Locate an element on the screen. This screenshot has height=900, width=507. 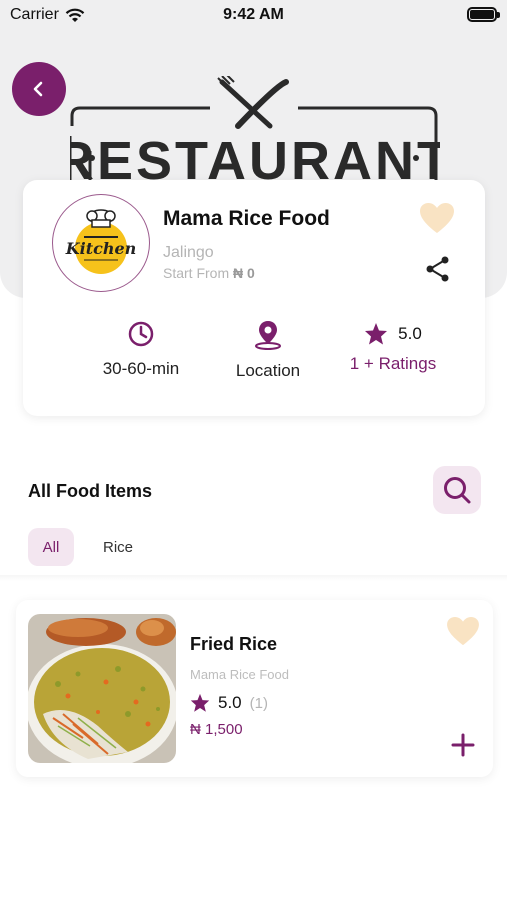
restaurant-city: Jalingo is located at coordinates (188, 252).